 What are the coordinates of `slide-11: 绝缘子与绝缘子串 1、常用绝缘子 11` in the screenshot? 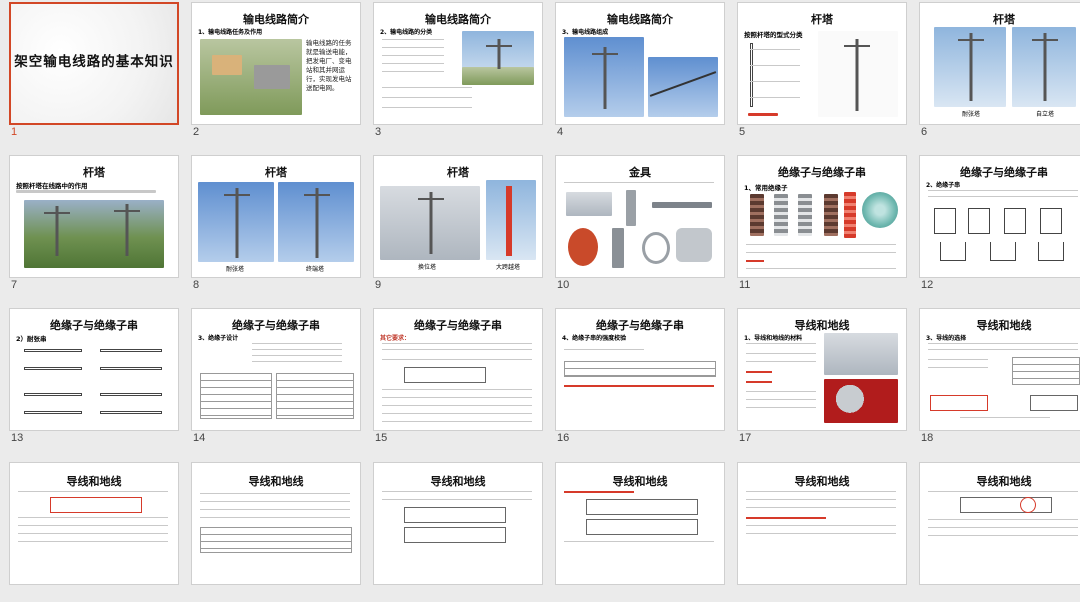 It's located at (822, 225).